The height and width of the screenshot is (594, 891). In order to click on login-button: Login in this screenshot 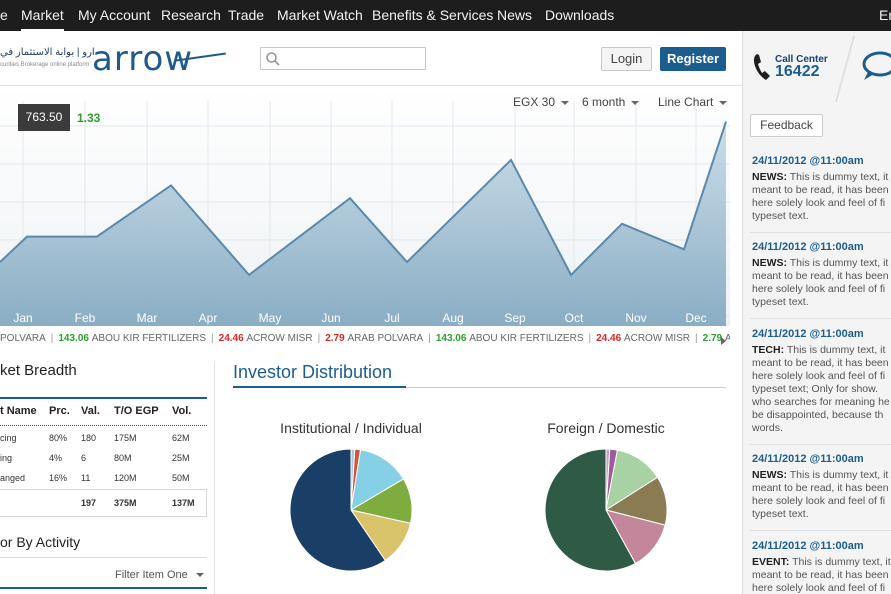, I will do `click(626, 59)`.